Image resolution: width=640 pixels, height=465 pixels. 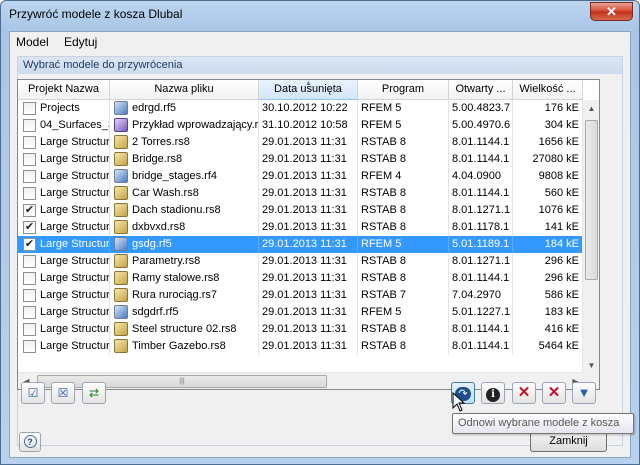 I want to click on file-cell: Parametry.rs8, so click(x=184, y=261).